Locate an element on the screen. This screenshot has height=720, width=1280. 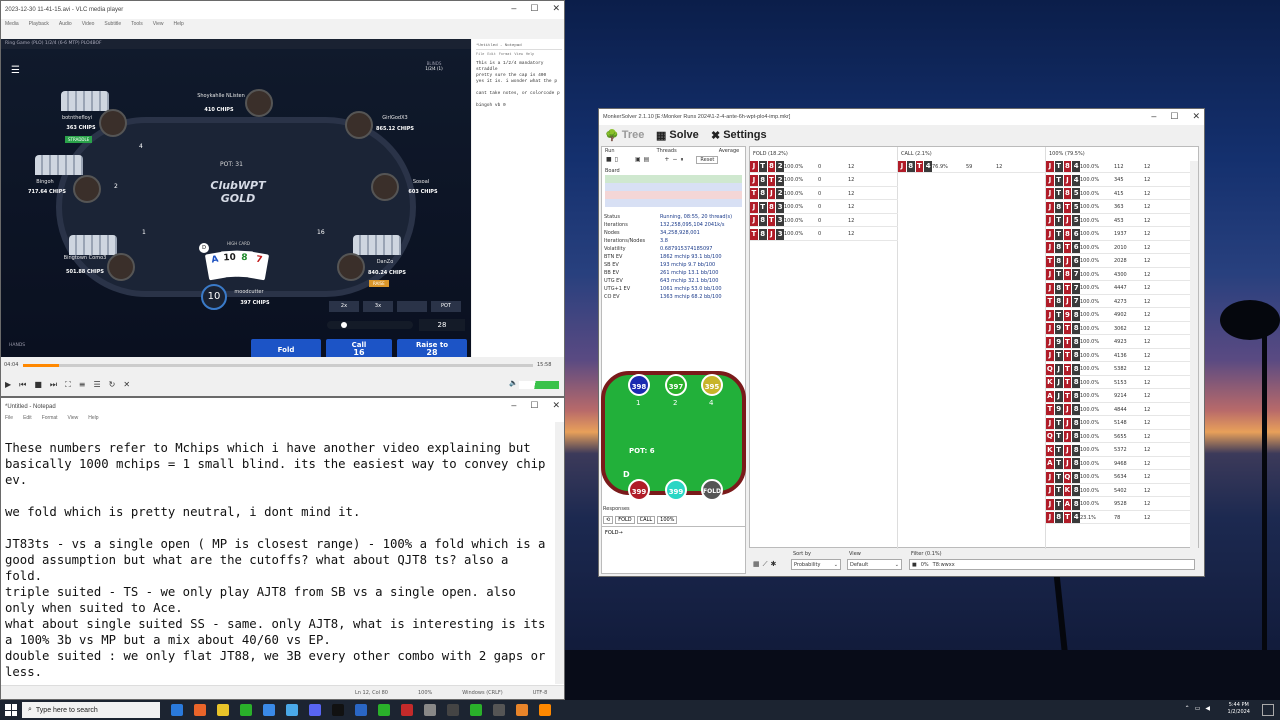
pause-icon: ▯ is located at coordinates (616, 160).